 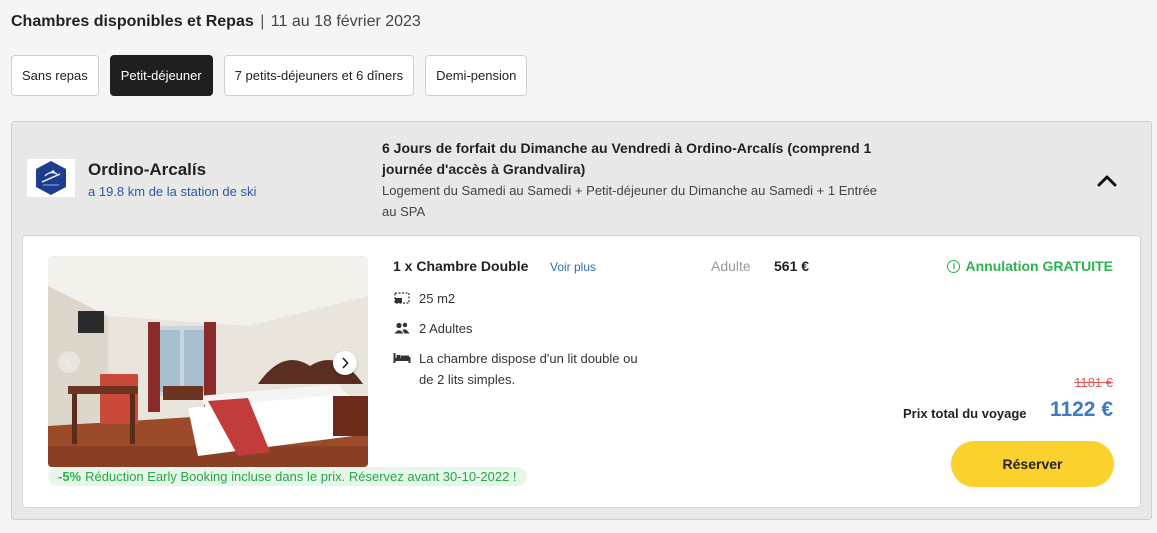 I want to click on adult-price-label: Adulte, so click(x=731, y=266).